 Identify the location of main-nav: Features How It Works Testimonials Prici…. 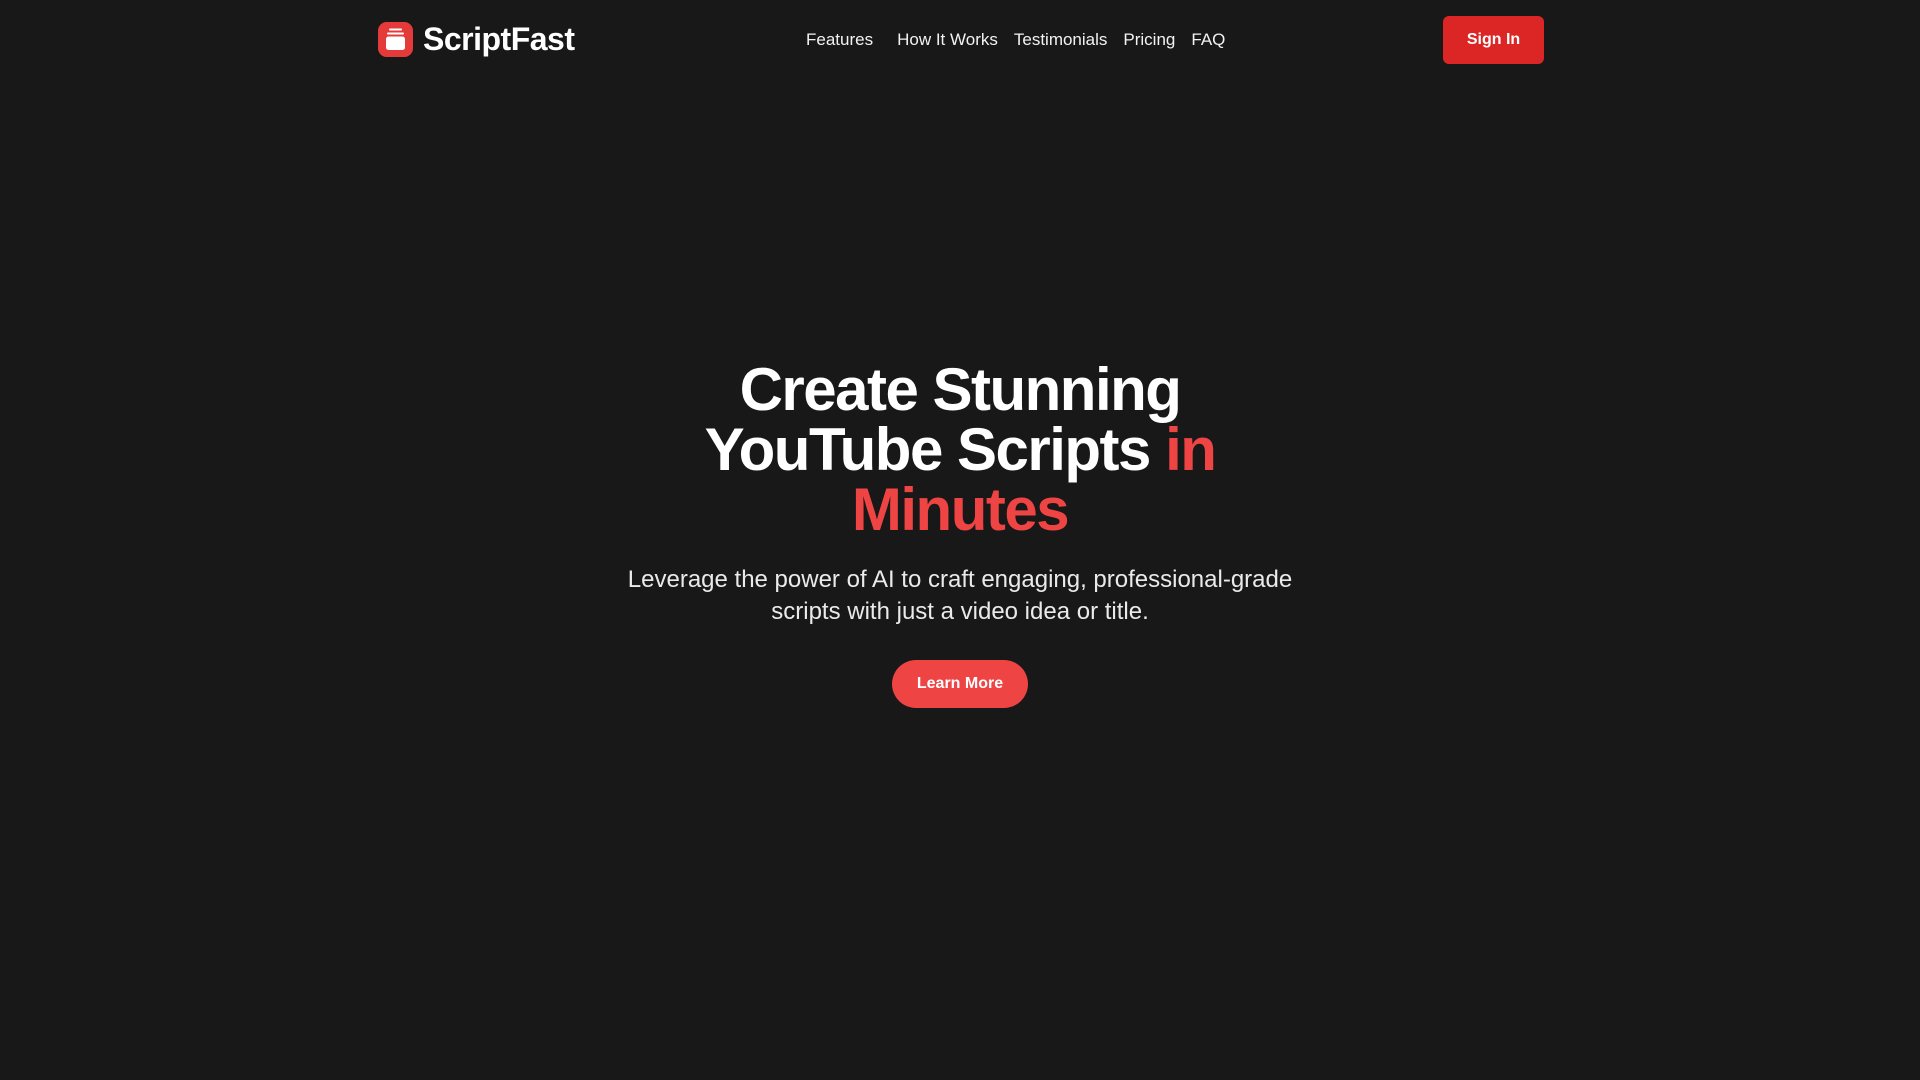
(1015, 40).